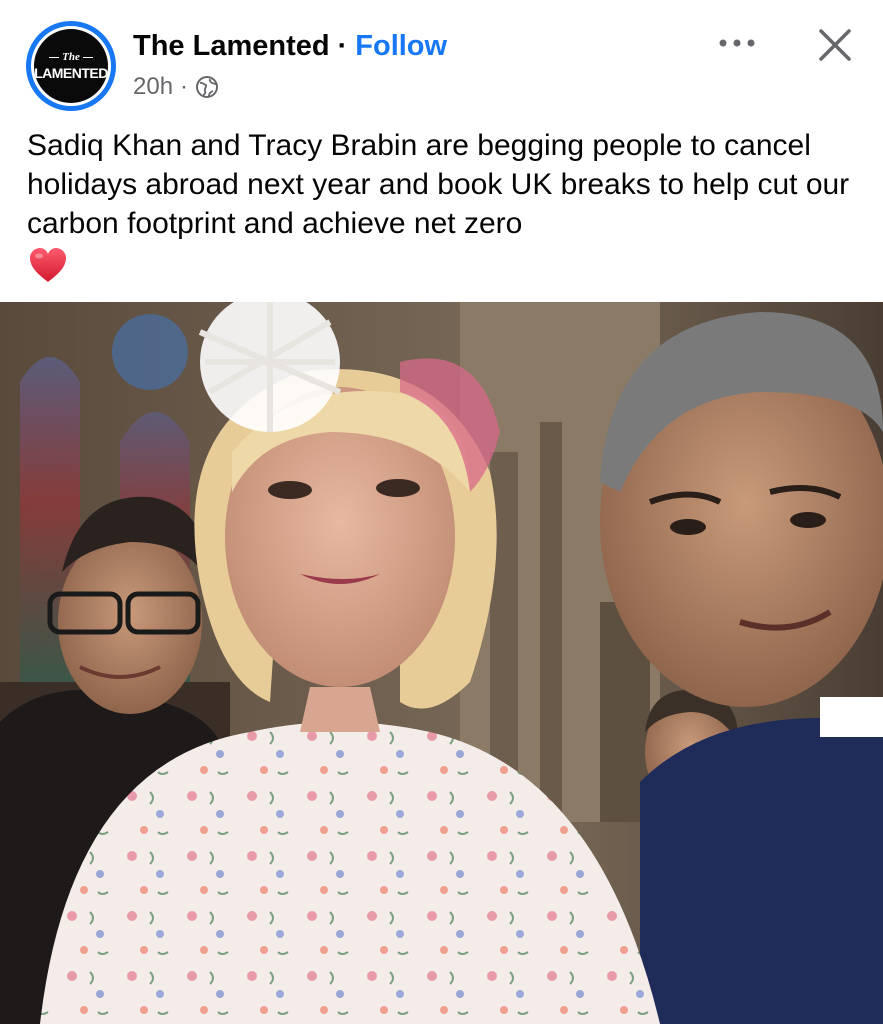  Describe the element at coordinates (207, 87) in the screenshot. I see `globe-icon` at that location.